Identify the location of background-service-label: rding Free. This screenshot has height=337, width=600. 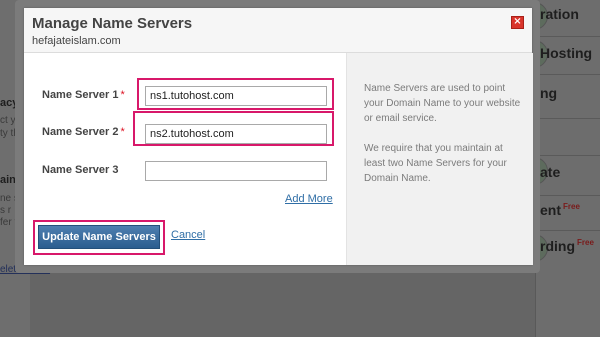
(567, 246).